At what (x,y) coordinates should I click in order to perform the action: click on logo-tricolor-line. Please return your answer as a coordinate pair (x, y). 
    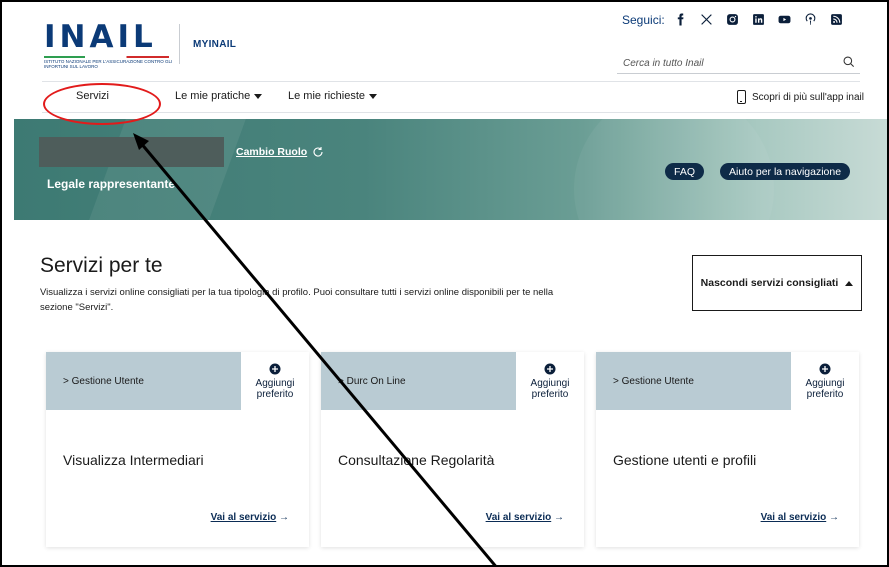
    Looking at the image, I should click on (106, 57).